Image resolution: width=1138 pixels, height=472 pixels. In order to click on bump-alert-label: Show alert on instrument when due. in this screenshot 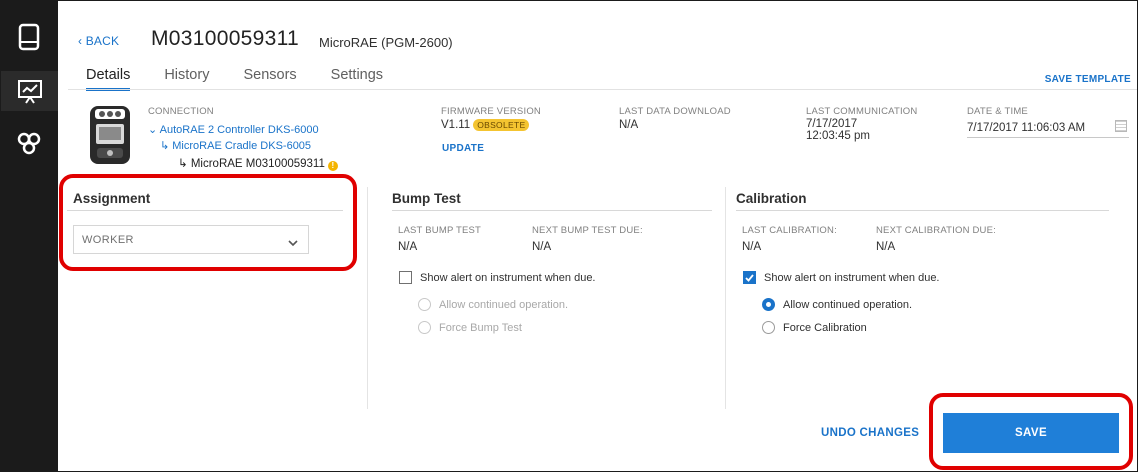, I will do `click(508, 278)`.